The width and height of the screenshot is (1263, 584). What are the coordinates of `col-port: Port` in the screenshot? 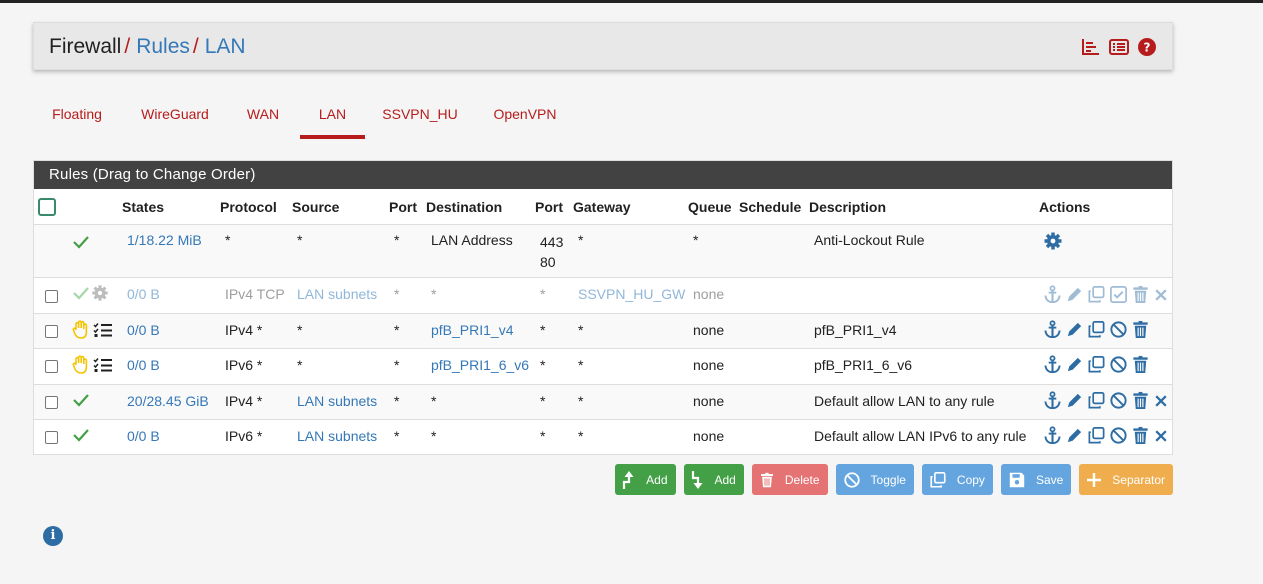 It's located at (403, 207).